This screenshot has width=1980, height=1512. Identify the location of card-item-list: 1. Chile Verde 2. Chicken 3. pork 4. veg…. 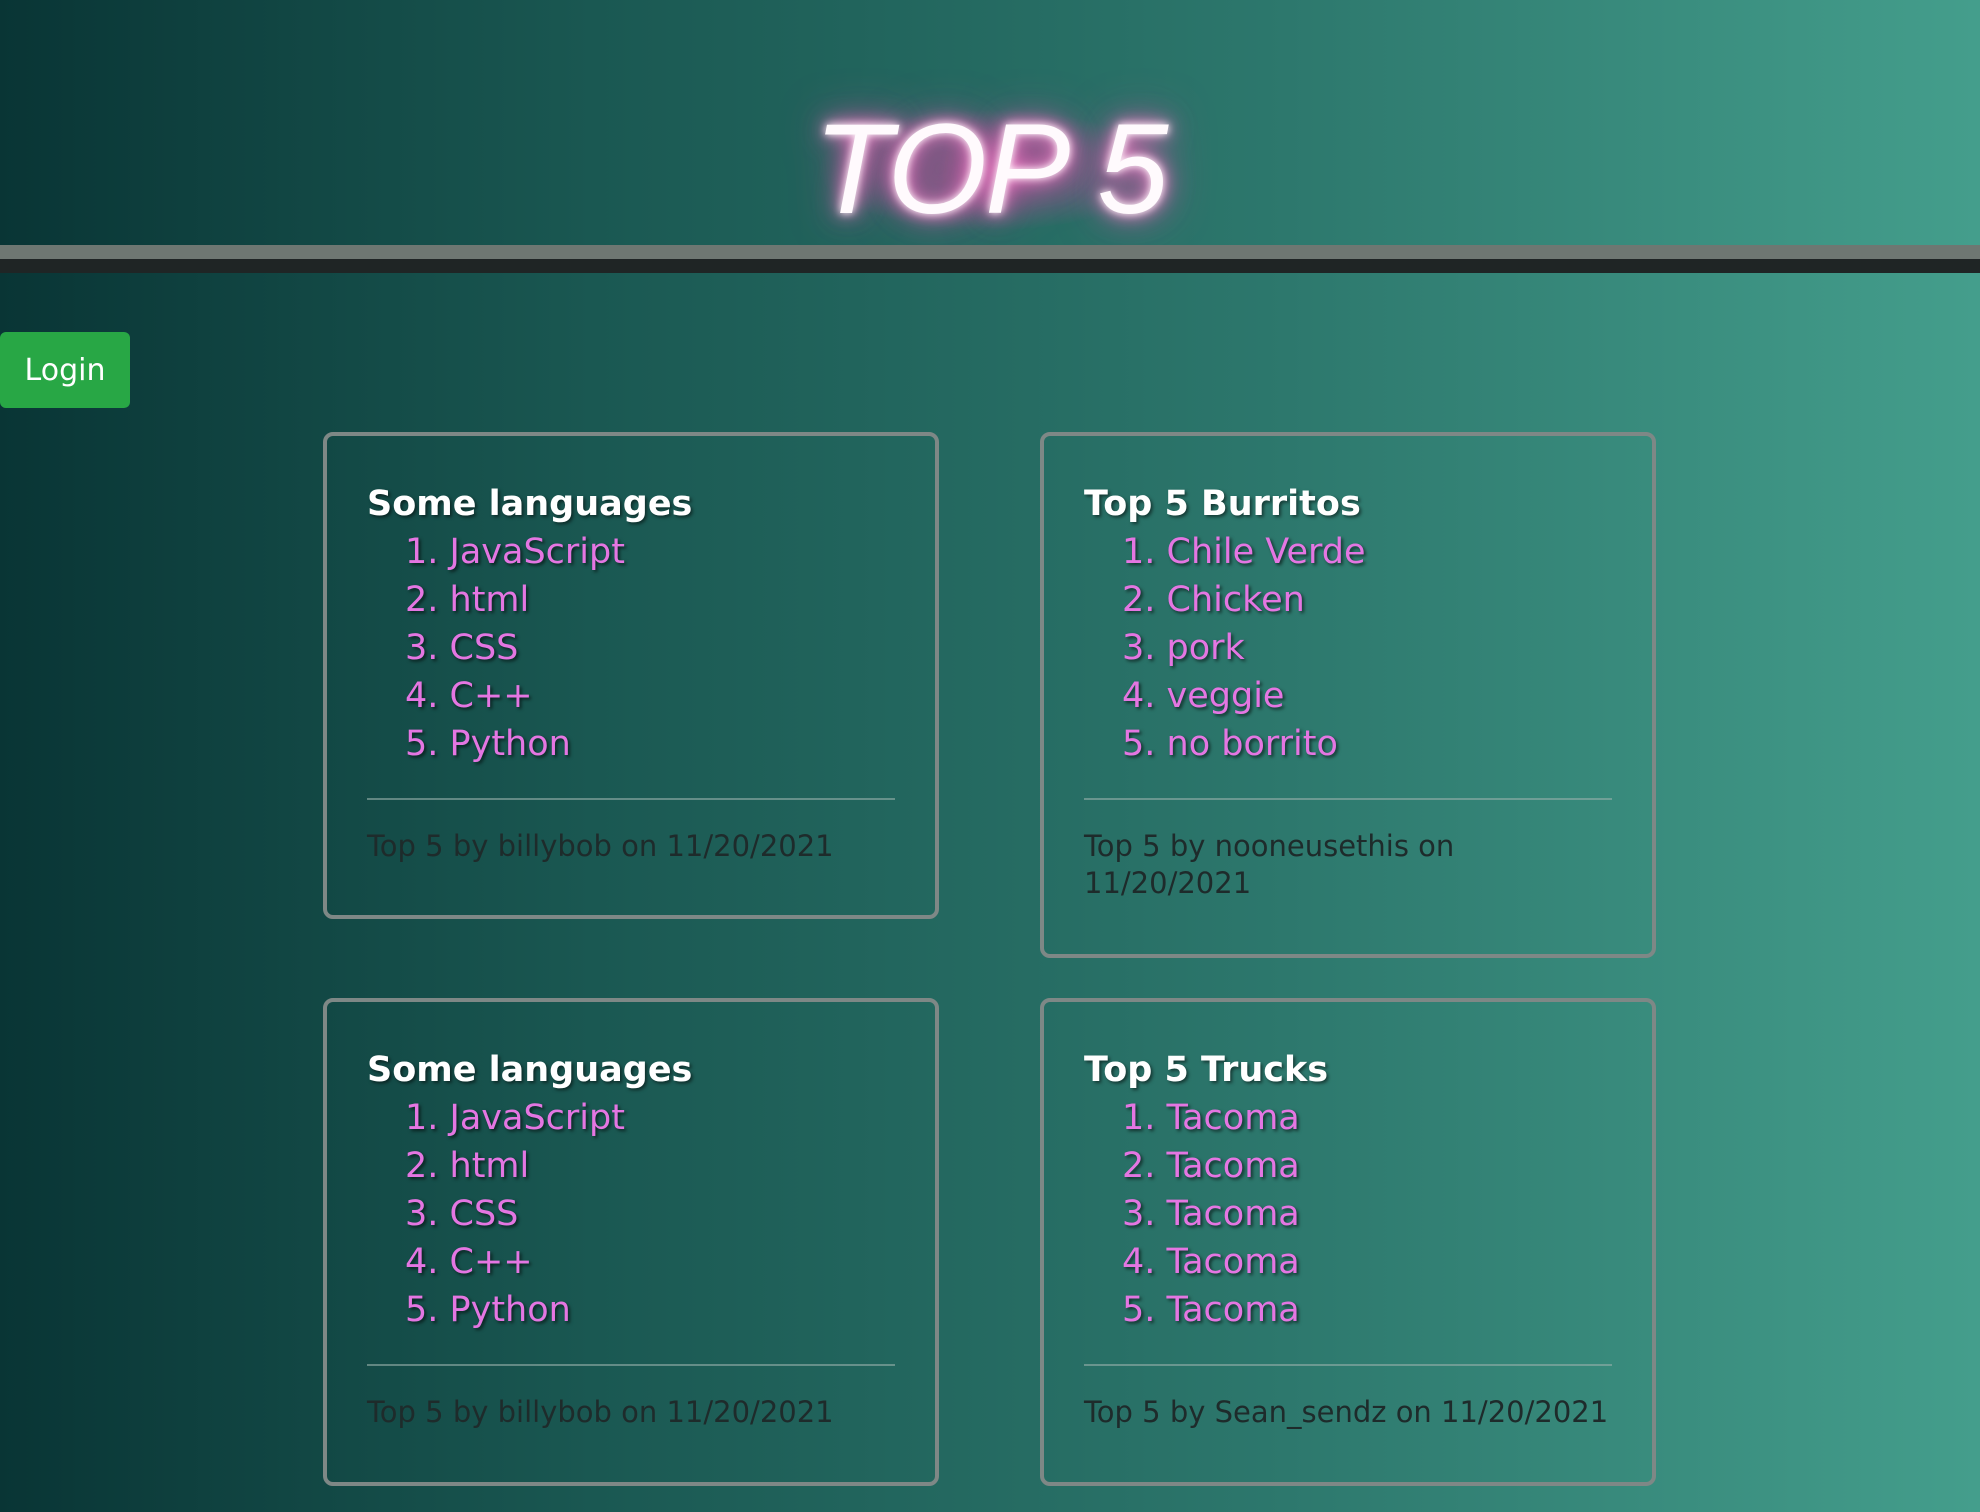
(1348, 648).